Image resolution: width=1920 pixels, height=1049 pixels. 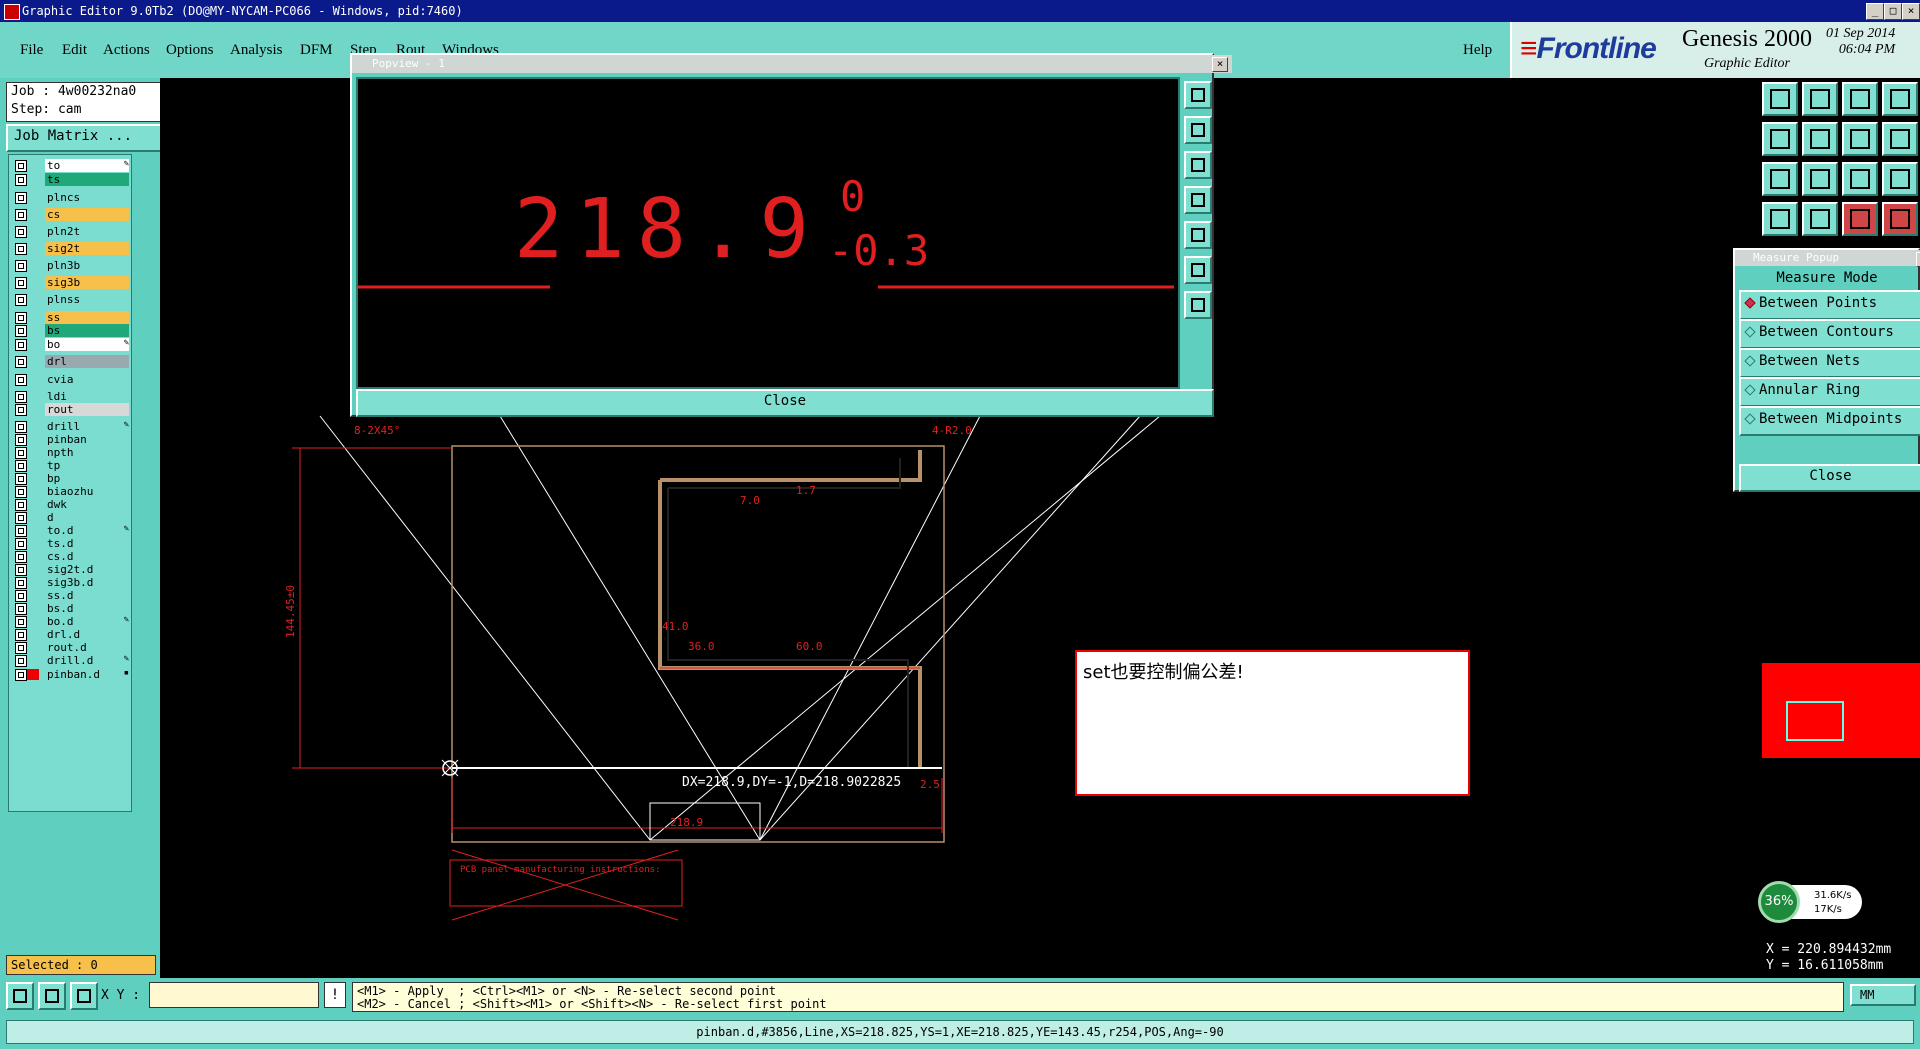 What do you see at coordinates (70, 166) in the screenshot?
I see `layer-row: to ✎` at bounding box center [70, 166].